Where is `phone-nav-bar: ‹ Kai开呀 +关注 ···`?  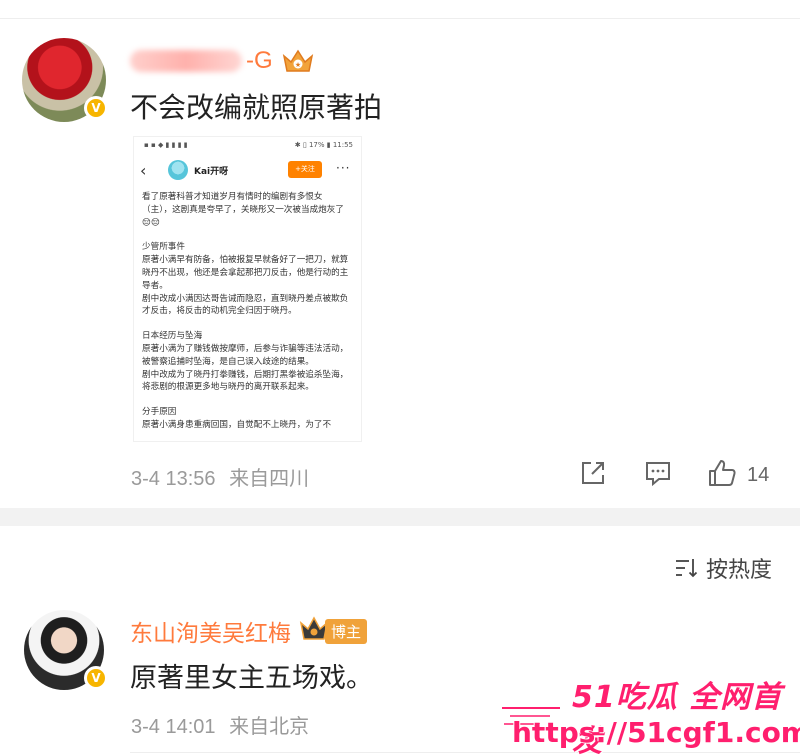 phone-nav-bar: ‹ Kai开呀 +关注 ··· is located at coordinates (247, 170).